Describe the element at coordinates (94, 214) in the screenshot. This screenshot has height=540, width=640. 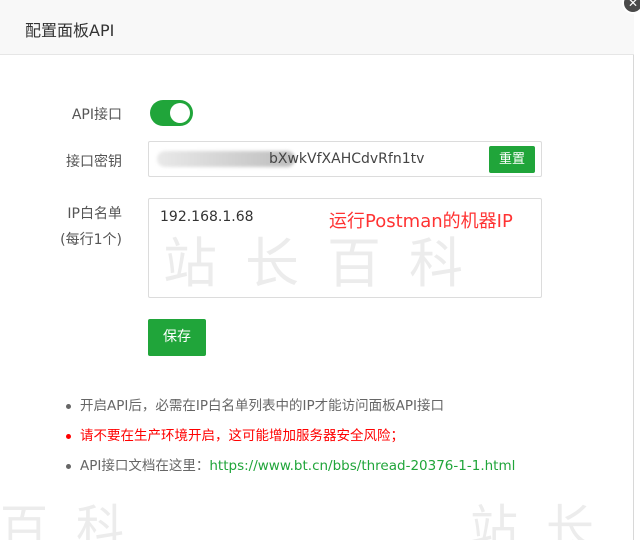
I see `ip-whitelist-label: IP白名单` at that location.